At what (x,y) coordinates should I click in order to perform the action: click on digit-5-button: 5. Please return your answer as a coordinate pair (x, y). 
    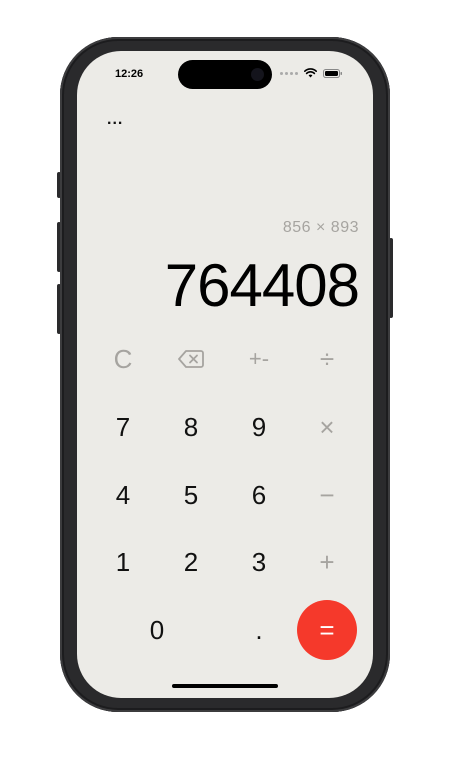
    Looking at the image, I should click on (191, 495).